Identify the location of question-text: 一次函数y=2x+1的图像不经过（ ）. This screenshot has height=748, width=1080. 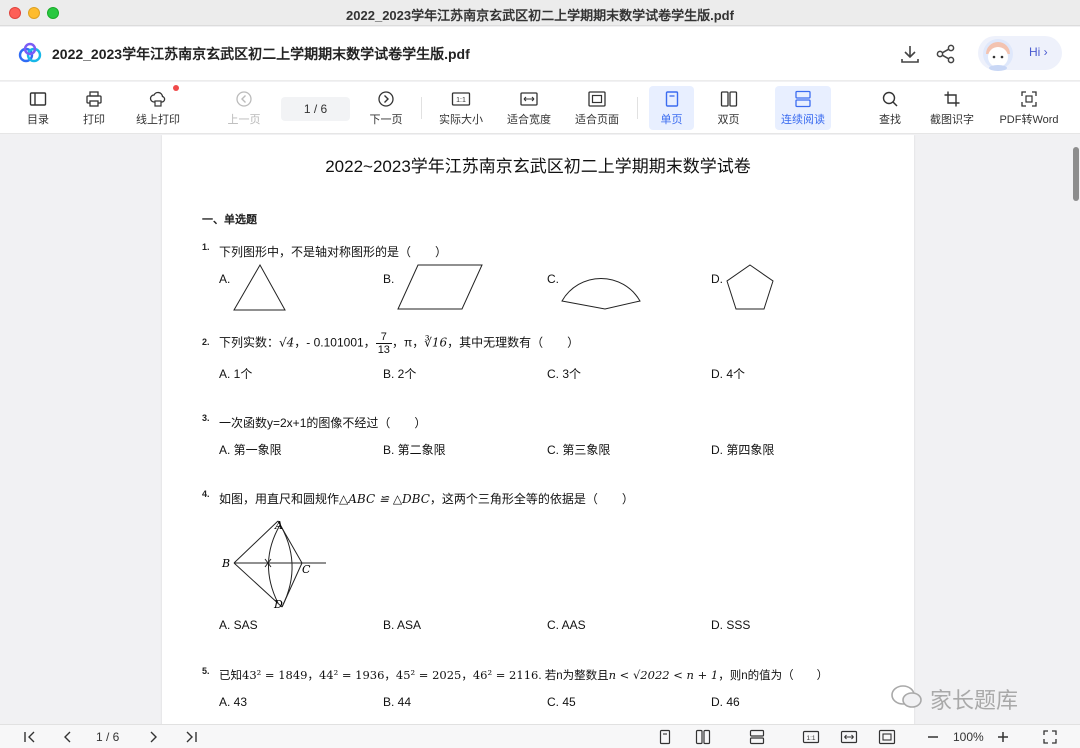
(323, 423).